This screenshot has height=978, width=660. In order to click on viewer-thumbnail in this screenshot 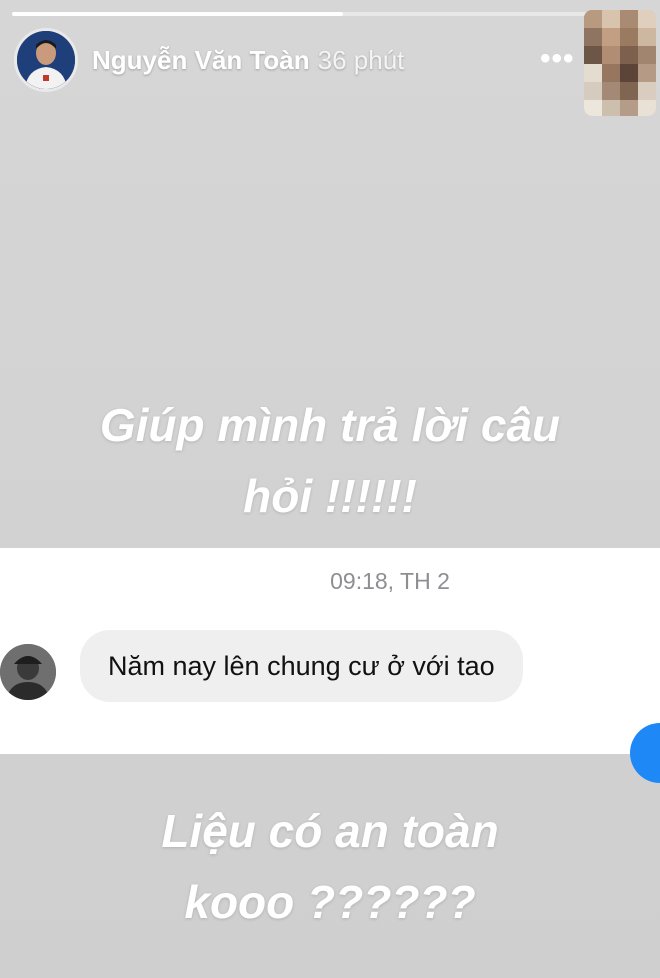, I will do `click(620, 63)`.